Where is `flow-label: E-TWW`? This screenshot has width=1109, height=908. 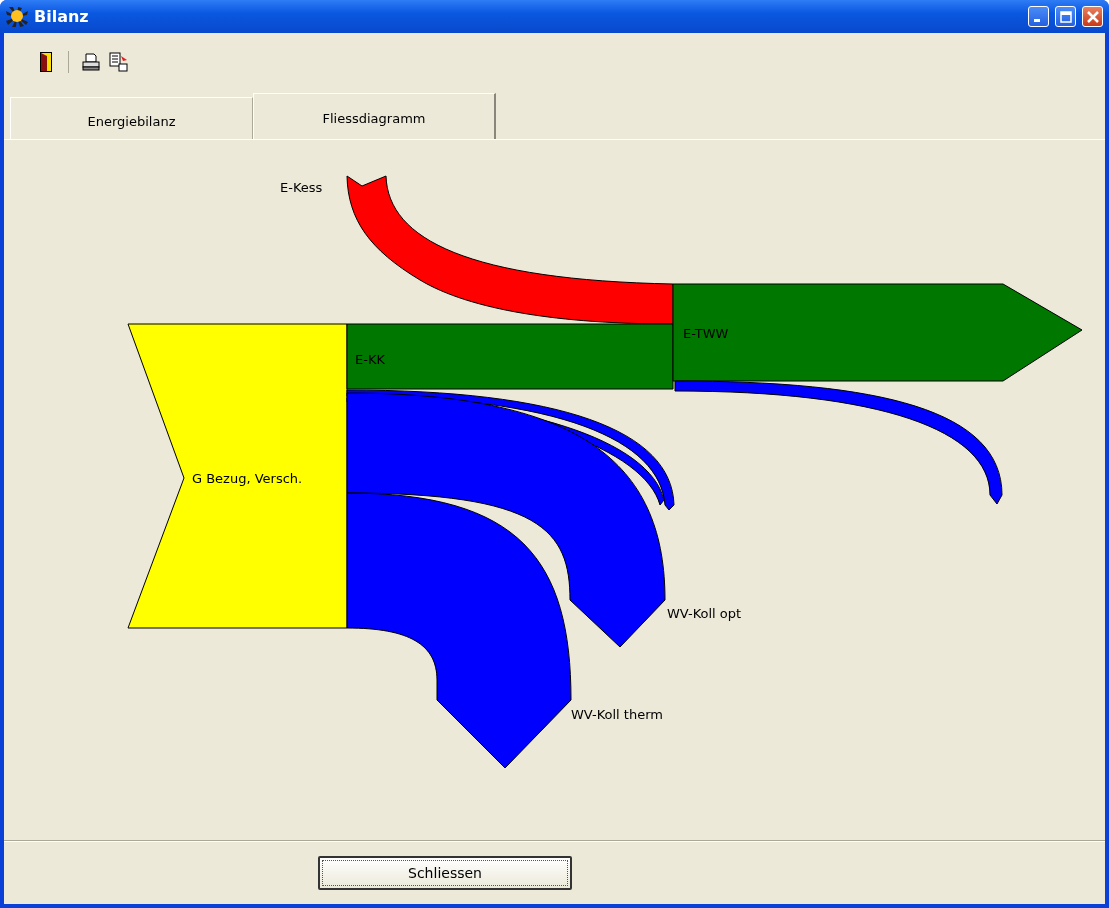
flow-label: E-TWW is located at coordinates (706, 333).